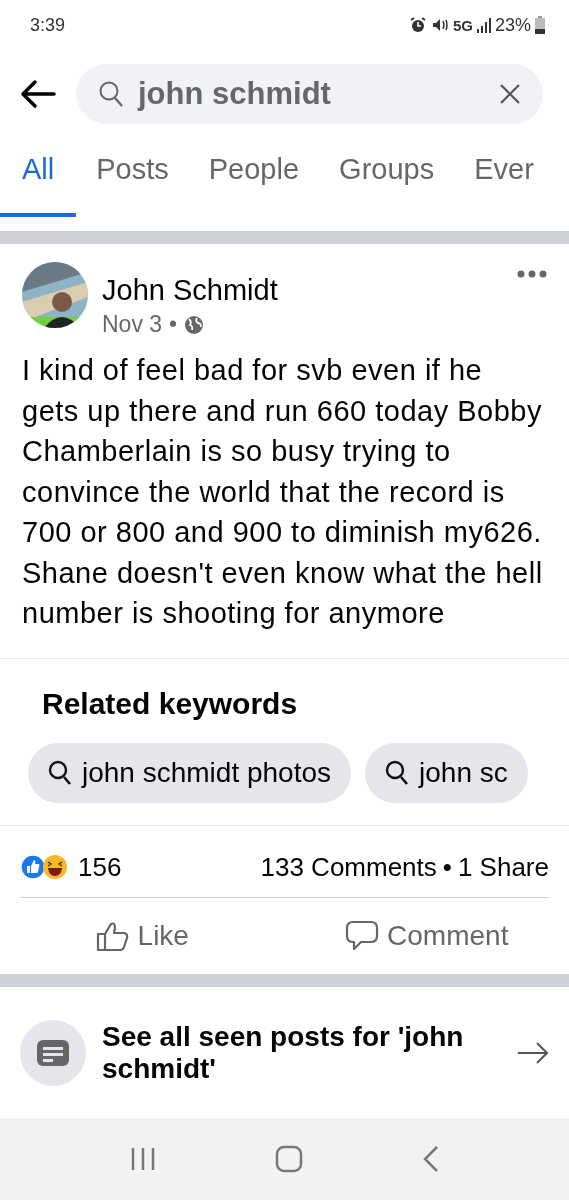 The image size is (569, 1200). Describe the element at coordinates (38, 94) in the screenshot. I see `back-arrow-icon` at that location.